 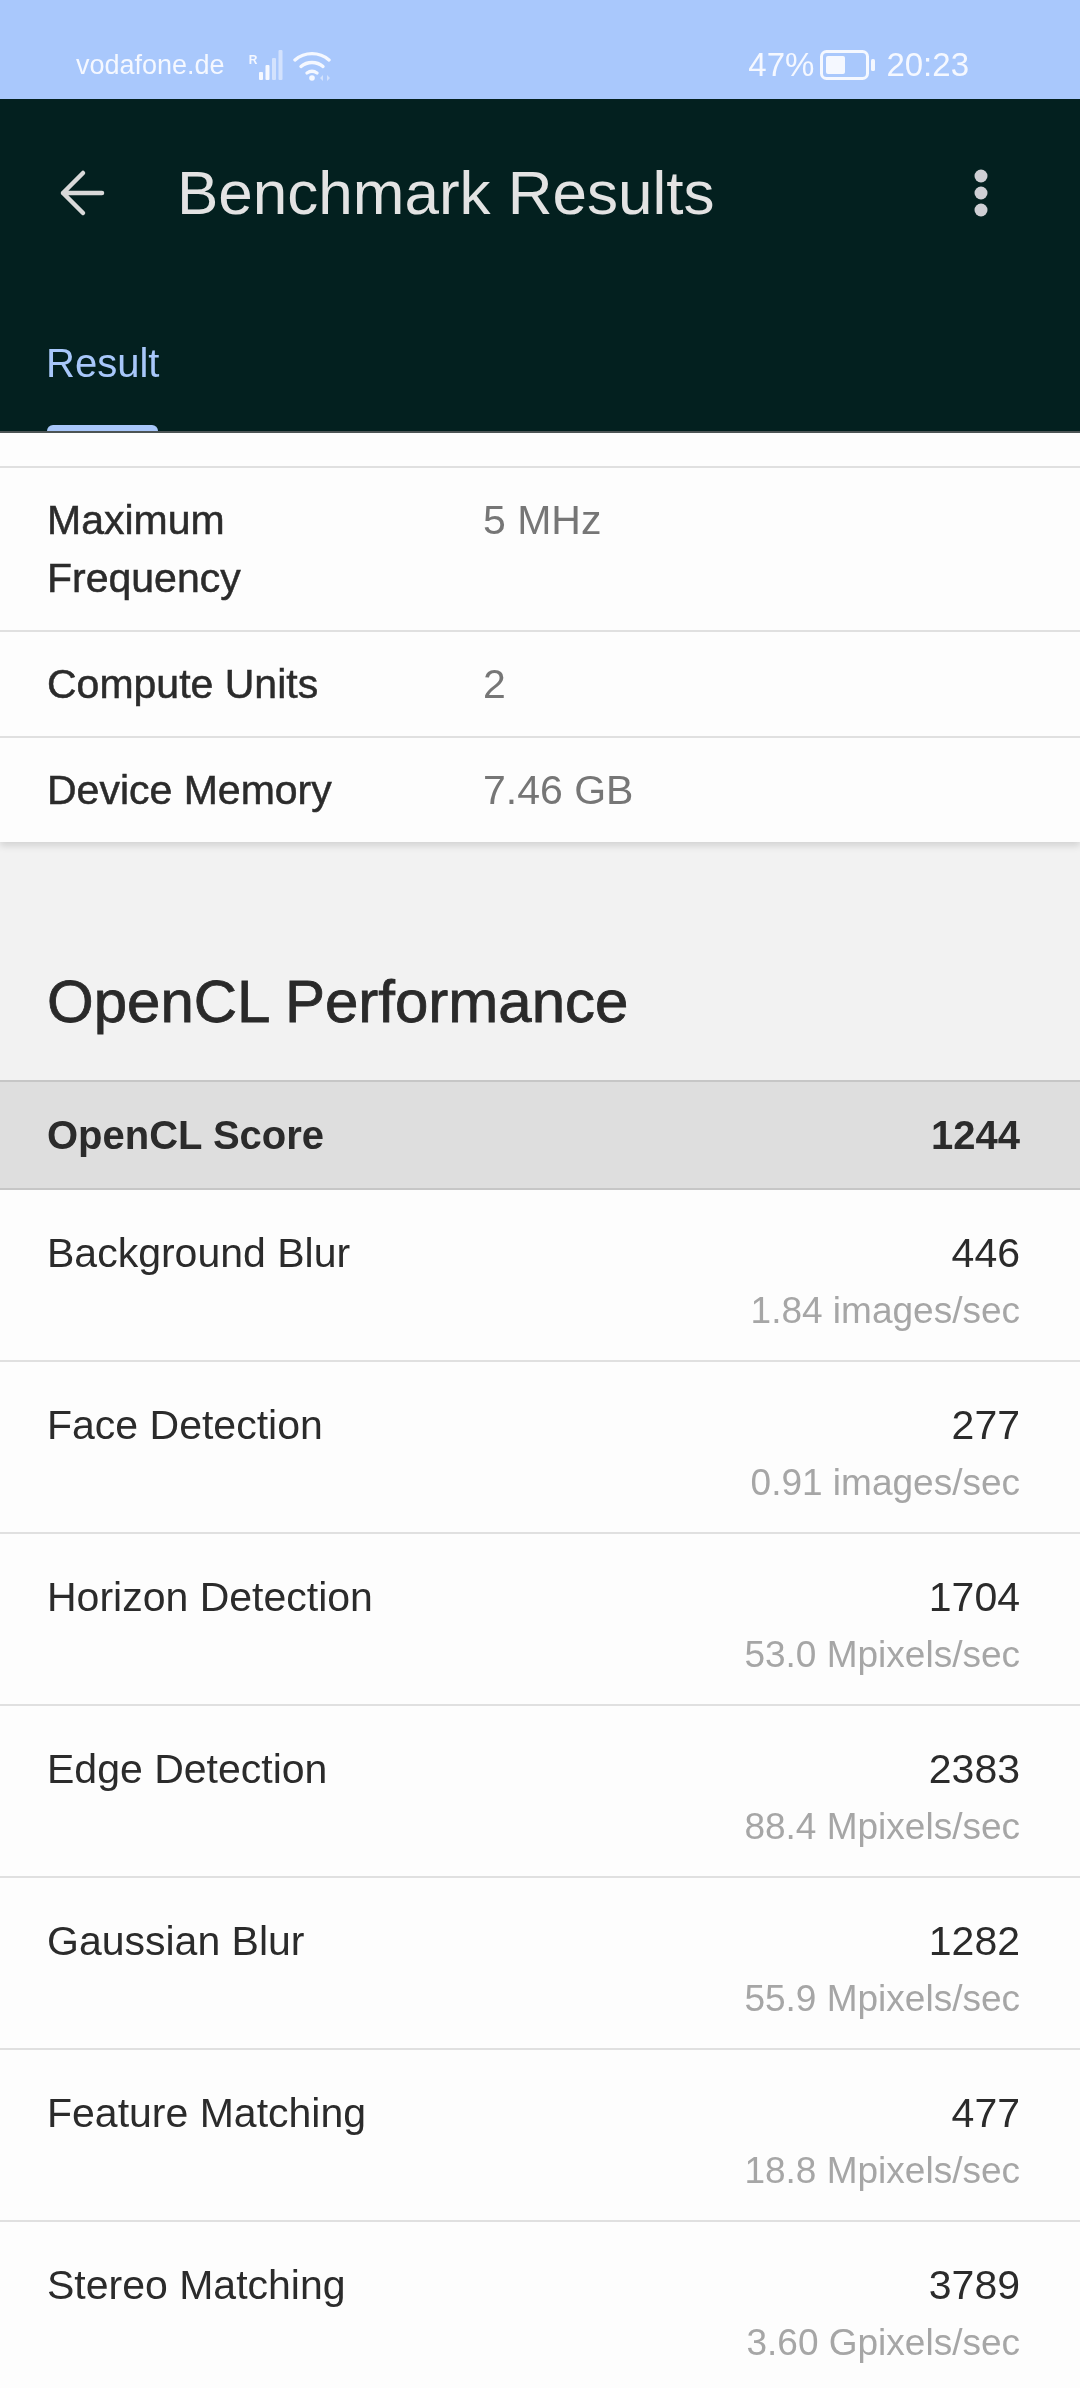 What do you see at coordinates (271, 64) in the screenshot?
I see `signal-icon` at bounding box center [271, 64].